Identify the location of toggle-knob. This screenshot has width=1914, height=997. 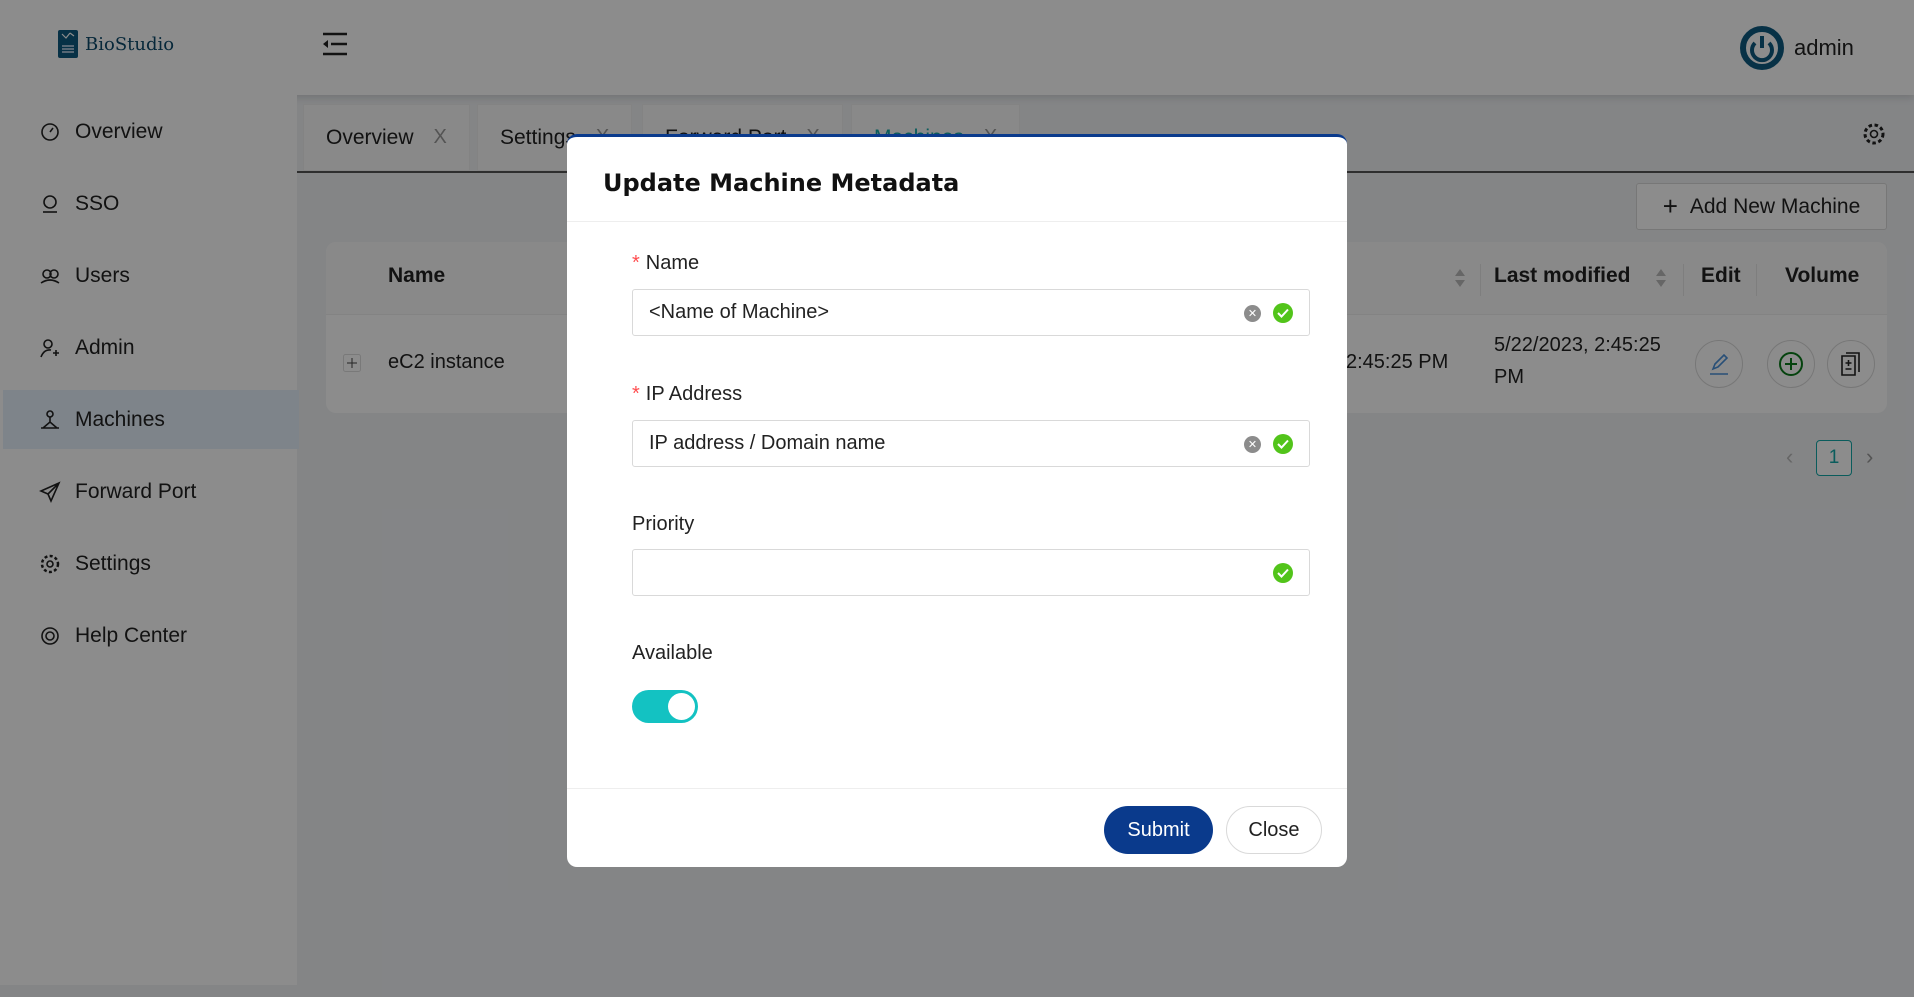
(681, 706).